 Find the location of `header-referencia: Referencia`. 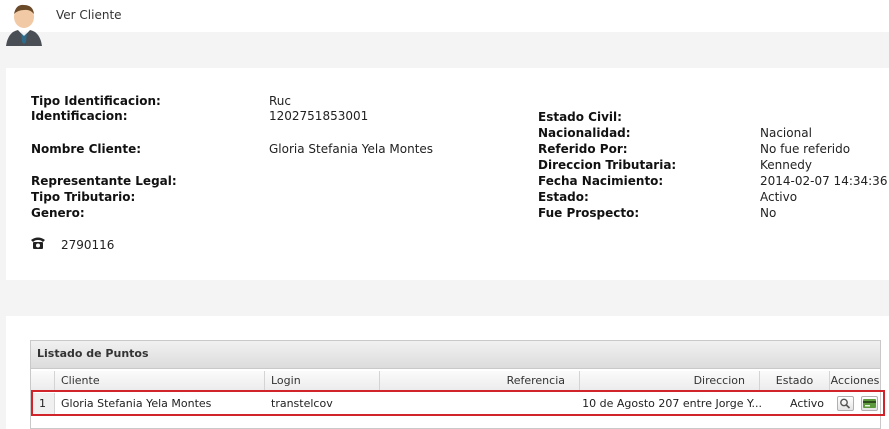

header-referencia: Referencia is located at coordinates (480, 381).